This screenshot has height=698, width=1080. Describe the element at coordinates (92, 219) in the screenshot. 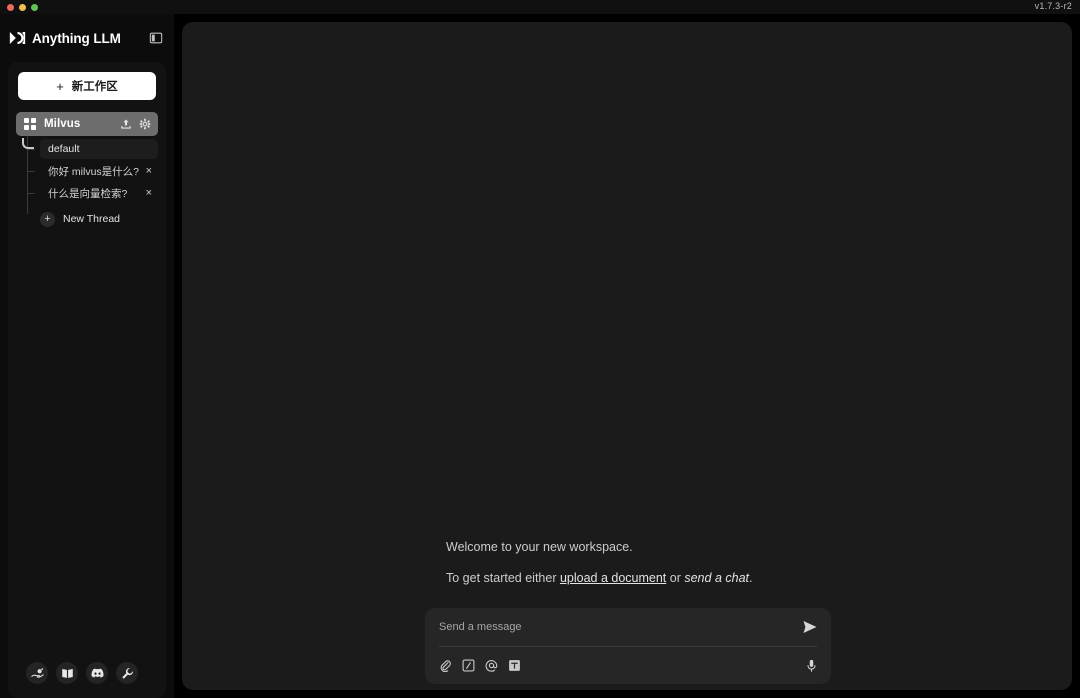

I see `new-thread-label: New Thread` at that location.